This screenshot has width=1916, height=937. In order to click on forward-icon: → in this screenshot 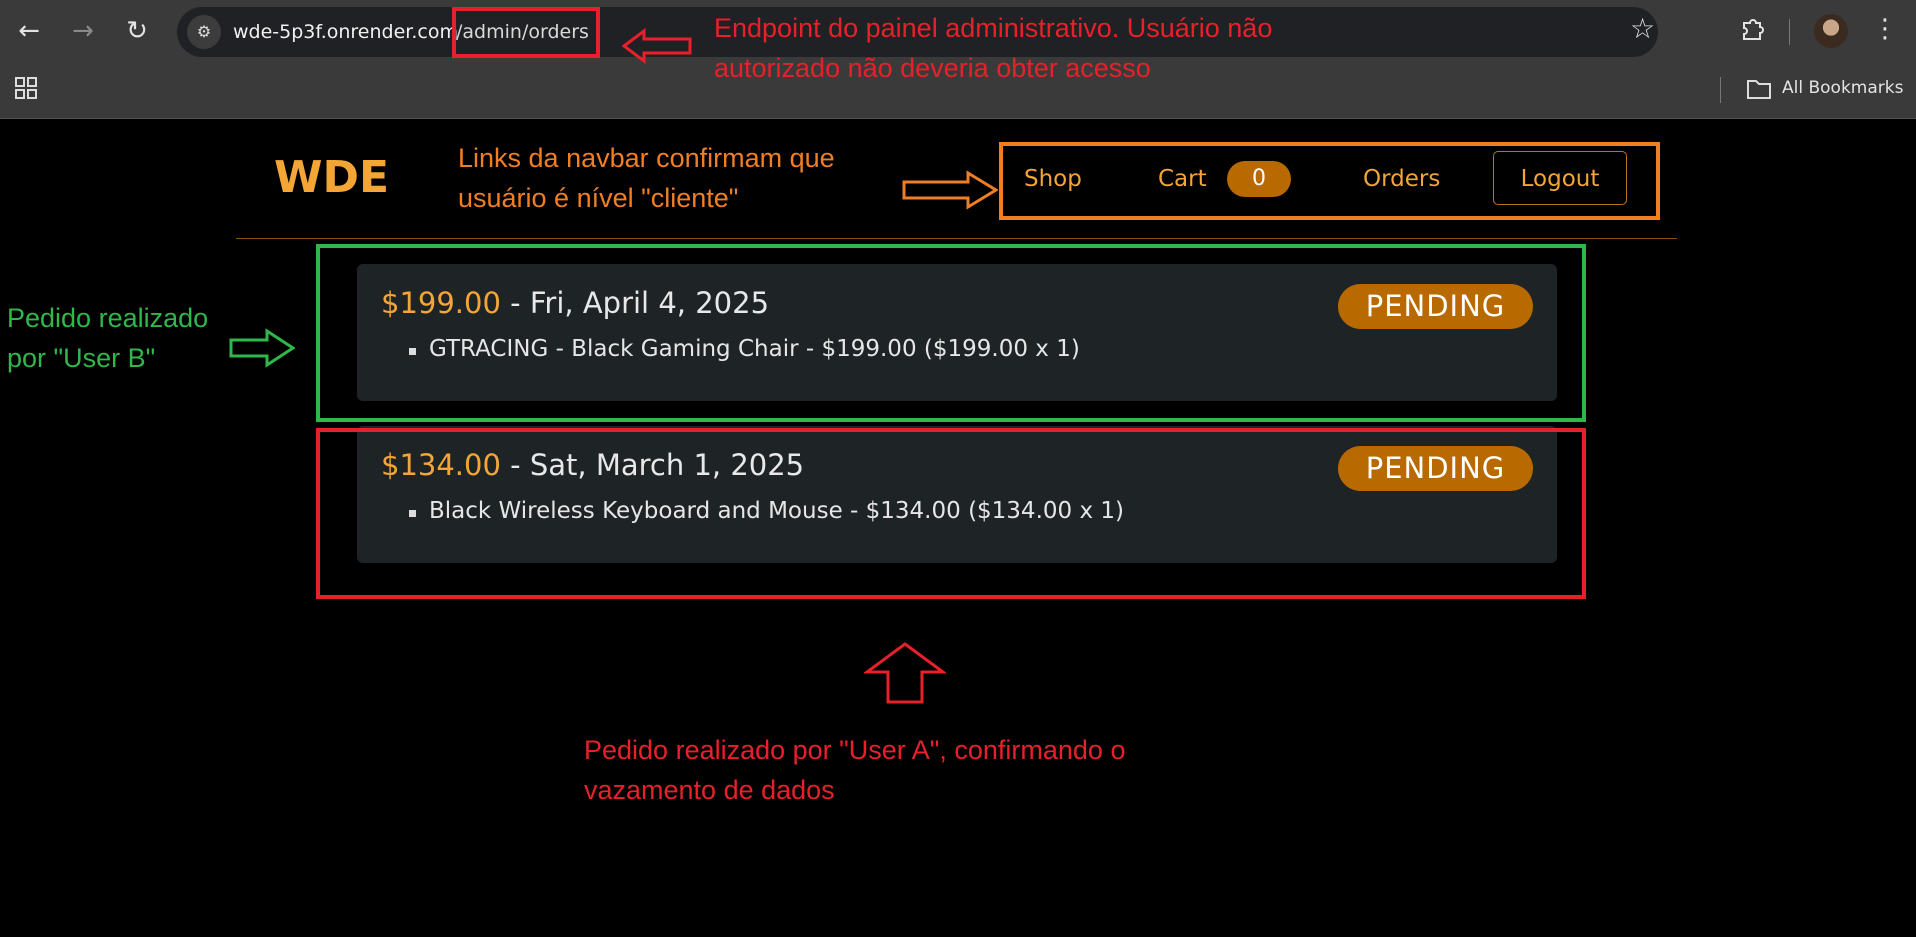, I will do `click(83, 31)`.